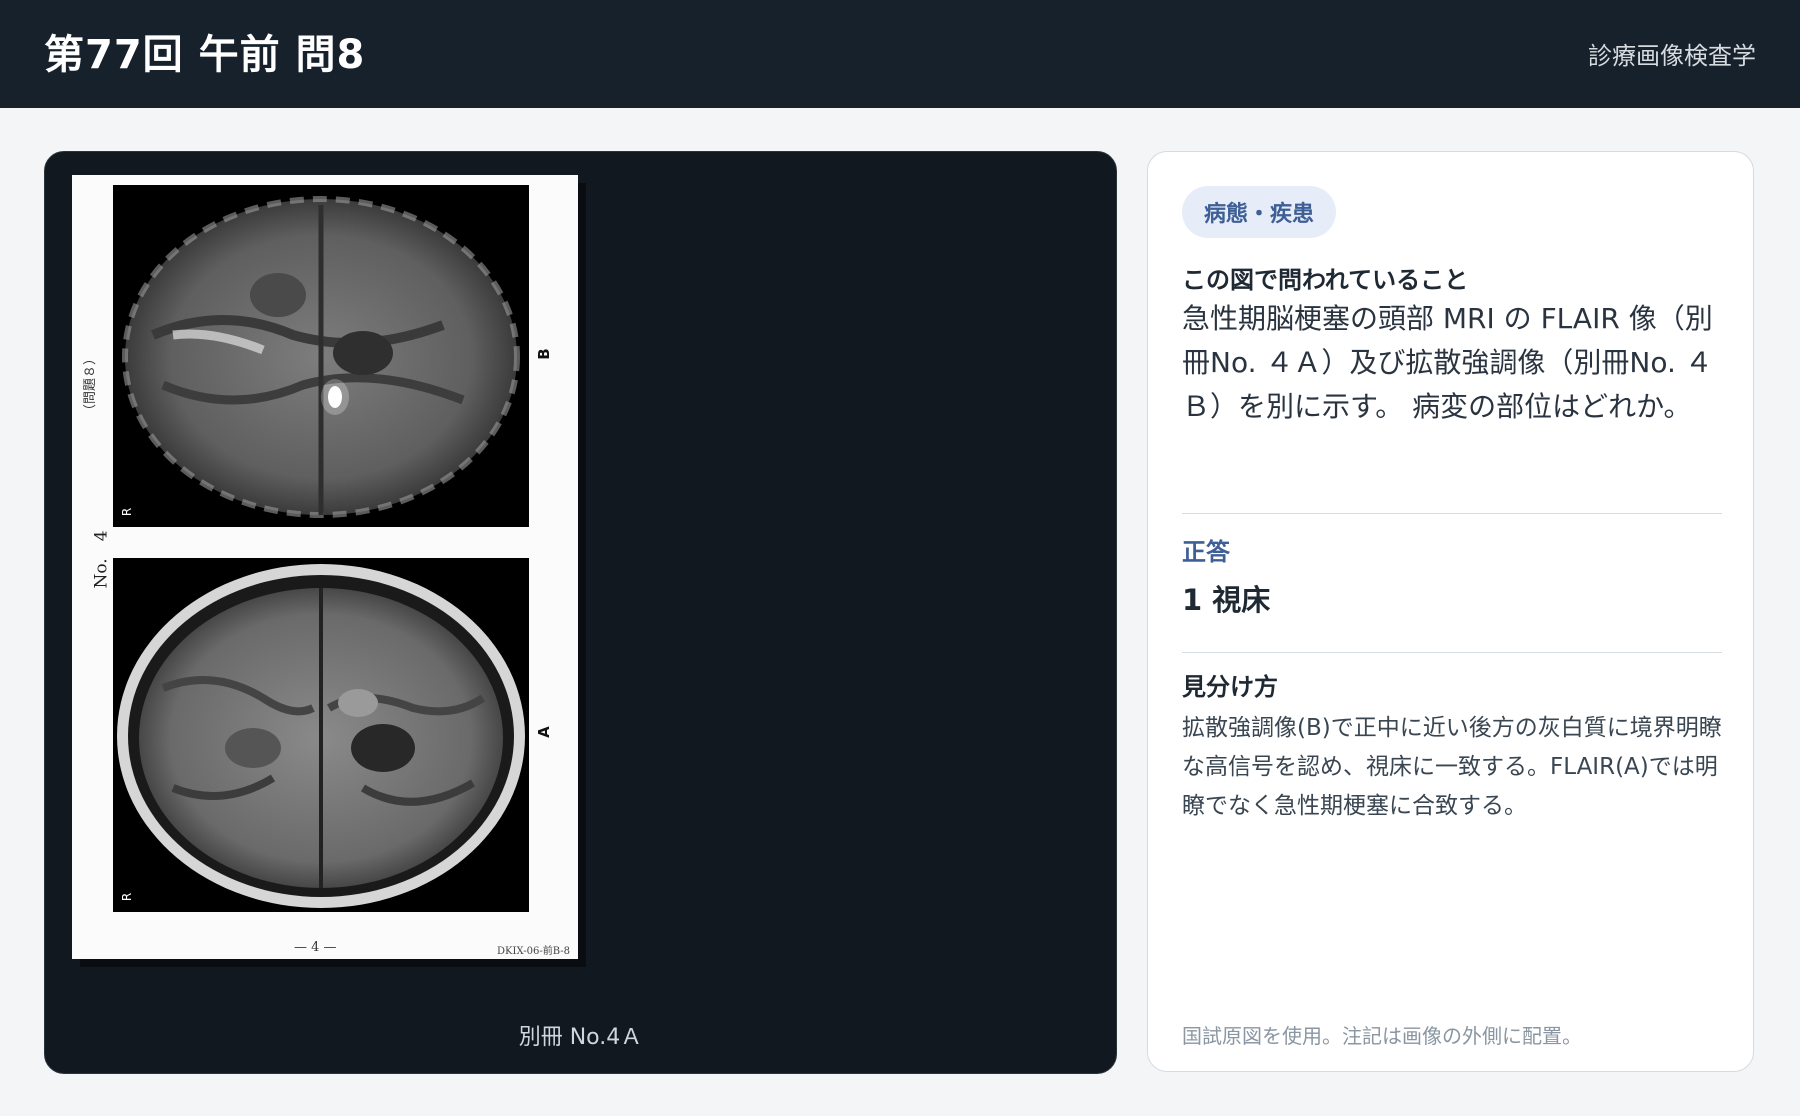 This screenshot has height=1116, width=1800. I want to click on image-label-a: A, so click(544, 732).